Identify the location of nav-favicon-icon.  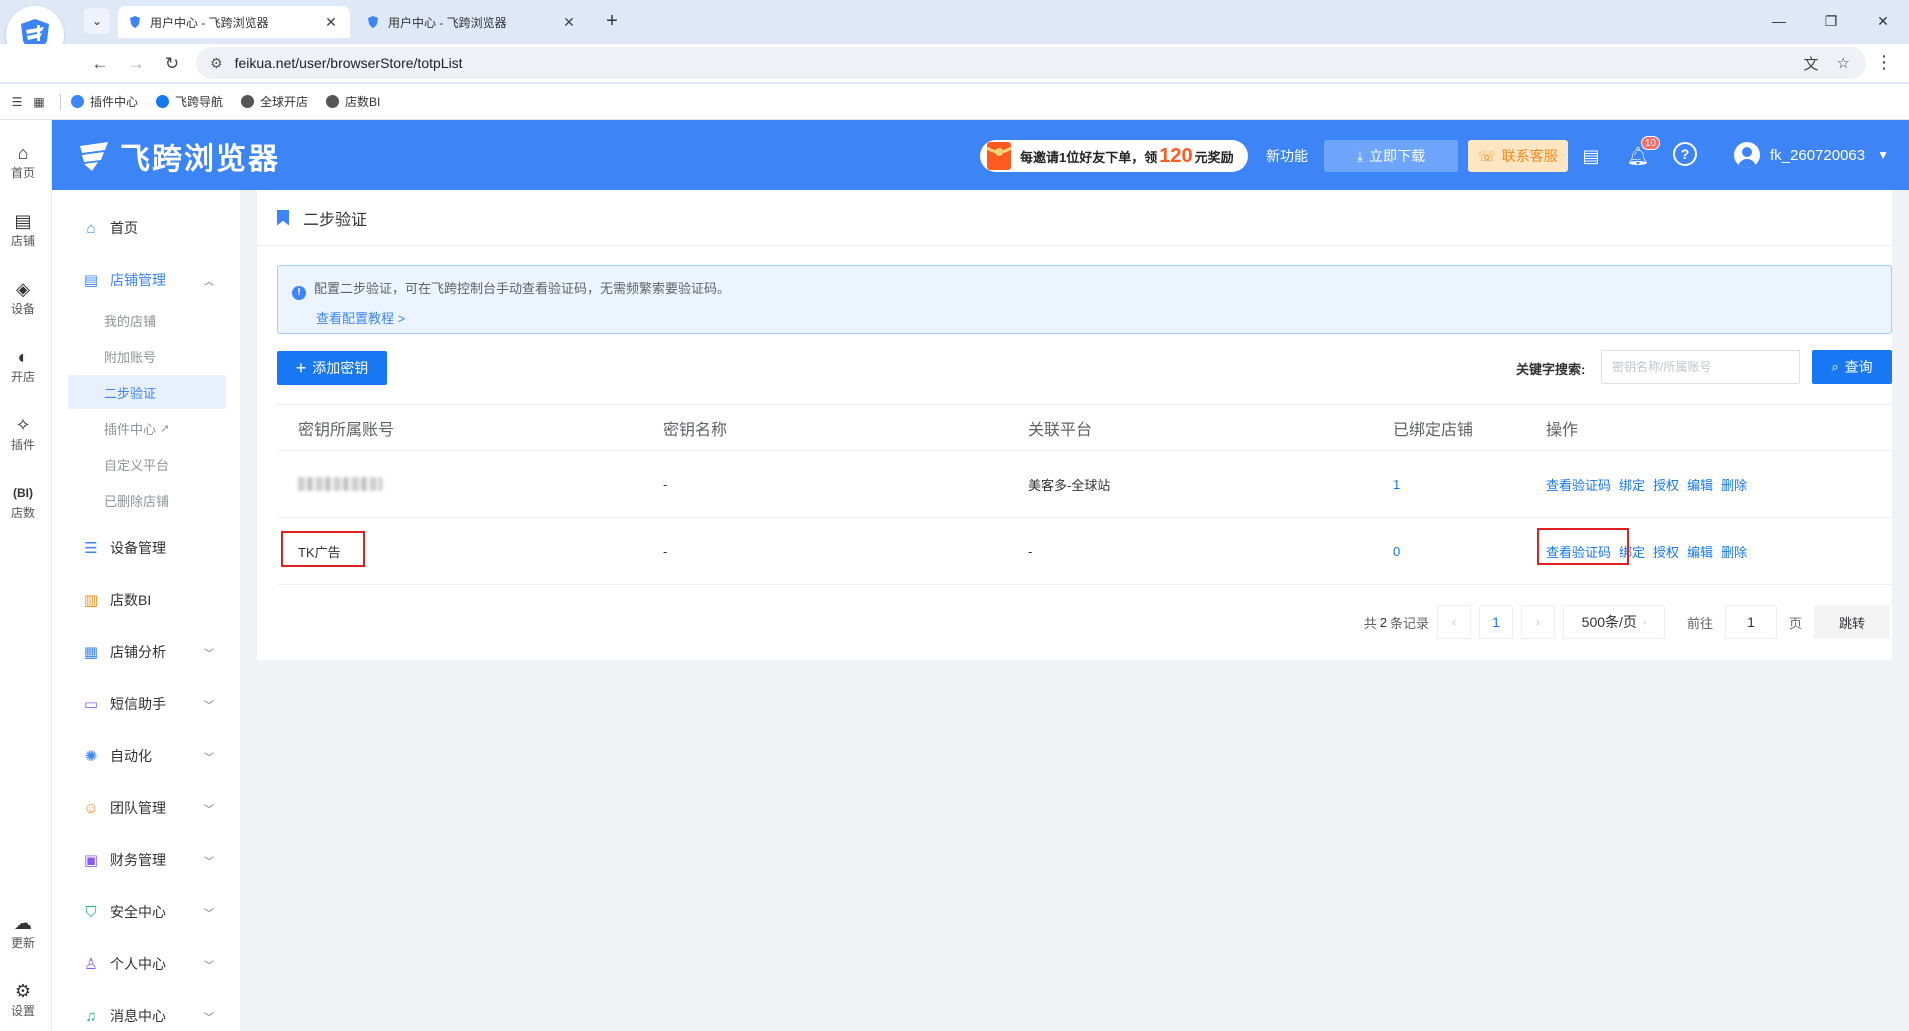
(163, 101).